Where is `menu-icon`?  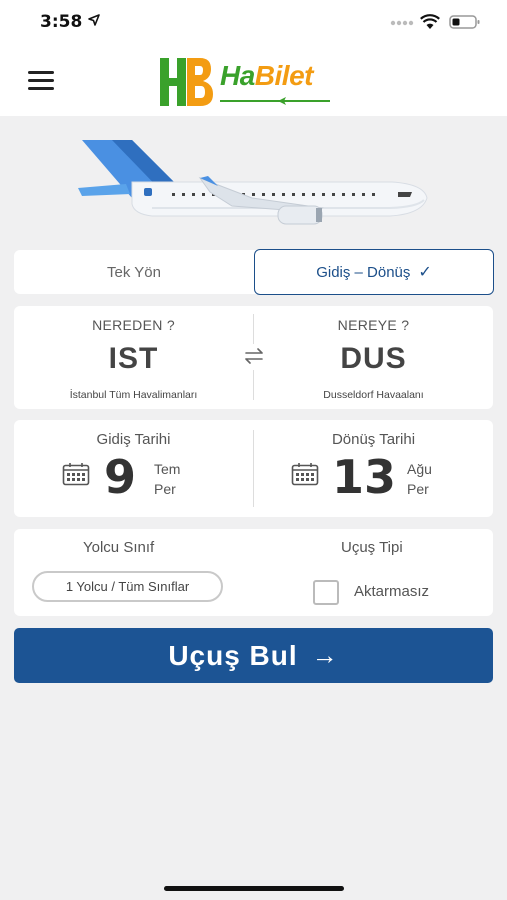
menu-icon is located at coordinates (41, 81).